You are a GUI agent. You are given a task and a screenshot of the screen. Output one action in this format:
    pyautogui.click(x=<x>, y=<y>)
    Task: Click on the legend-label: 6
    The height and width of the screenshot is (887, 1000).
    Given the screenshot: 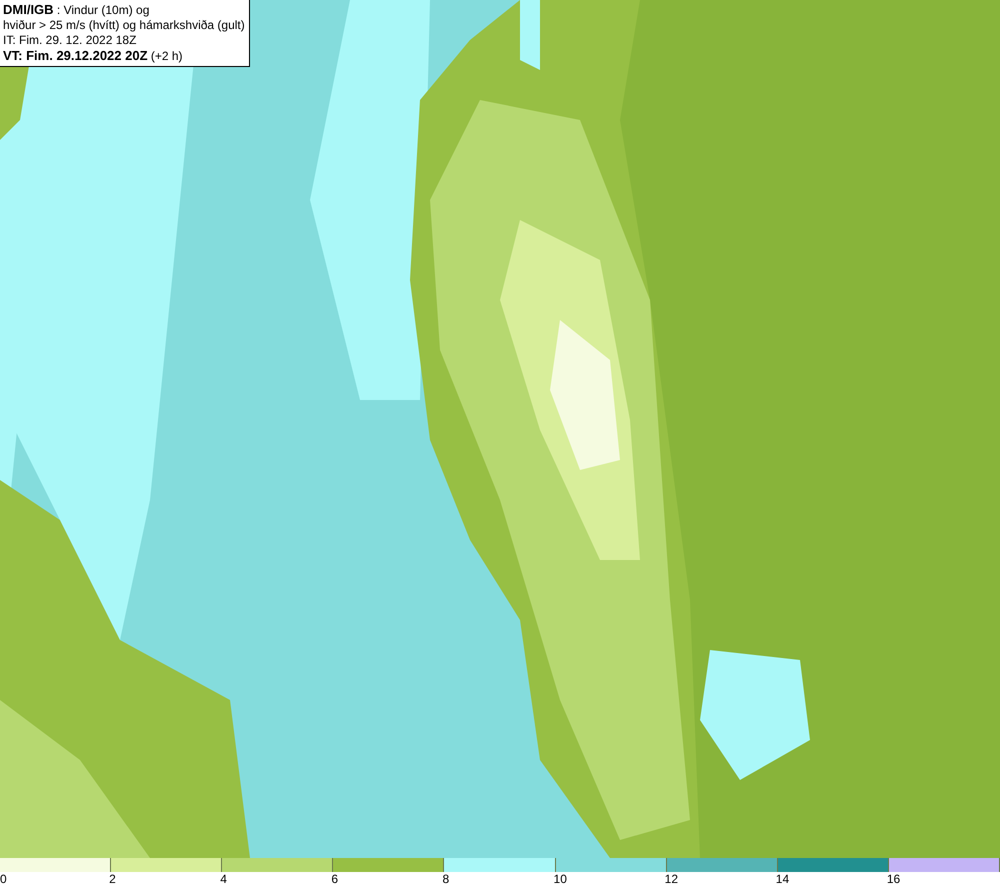 What is the action you would take?
    pyautogui.click(x=334, y=879)
    